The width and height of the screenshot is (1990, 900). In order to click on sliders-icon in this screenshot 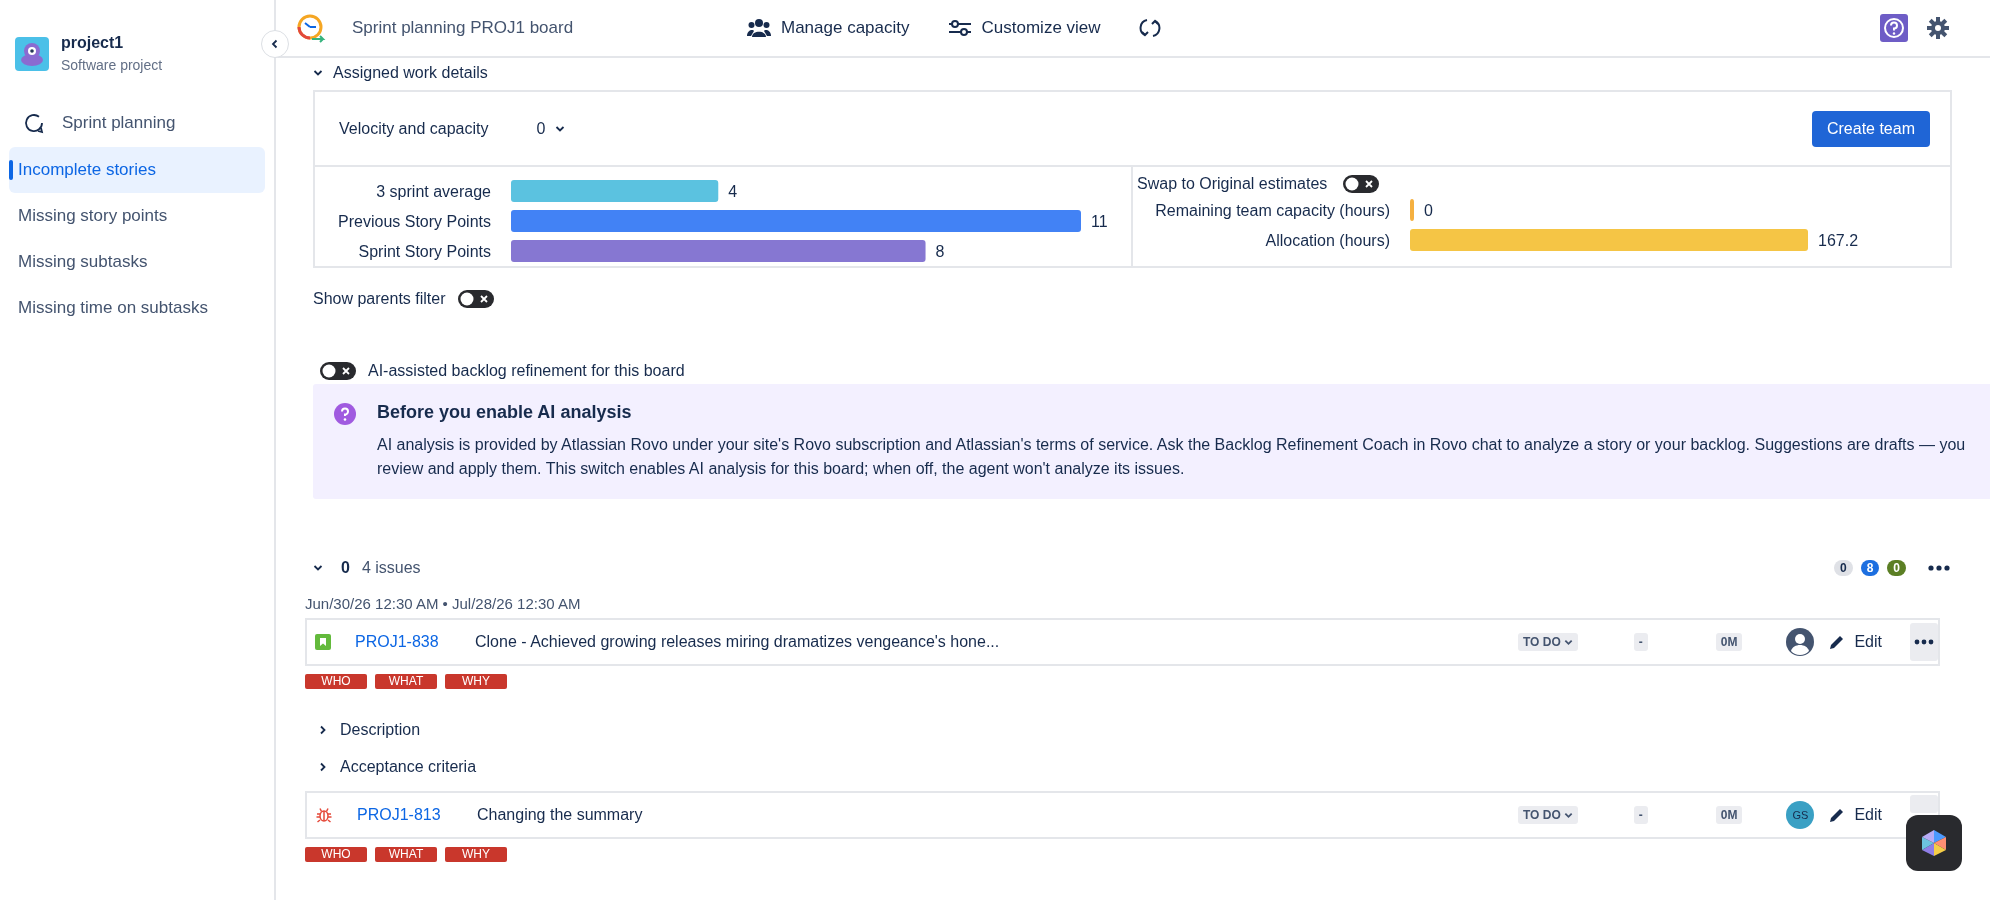, I will do `click(959, 28)`.